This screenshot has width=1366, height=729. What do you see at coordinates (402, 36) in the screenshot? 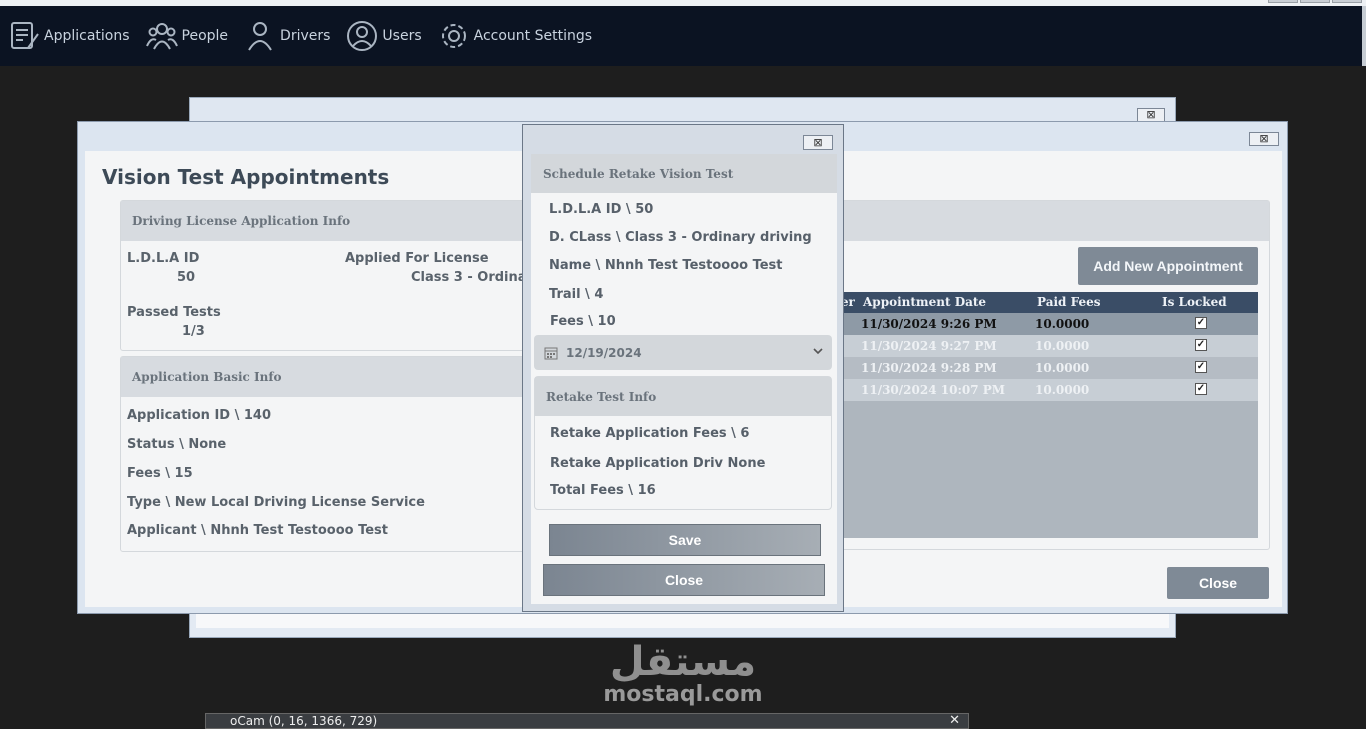
I see `menu-users-label: Users` at bounding box center [402, 36].